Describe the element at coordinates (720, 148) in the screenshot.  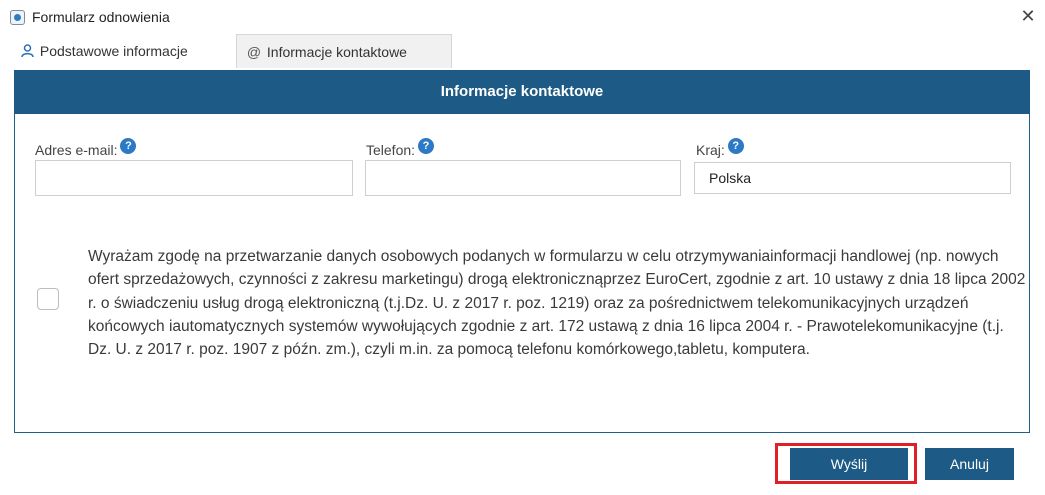
I see `country-label: Kraj:?` at that location.